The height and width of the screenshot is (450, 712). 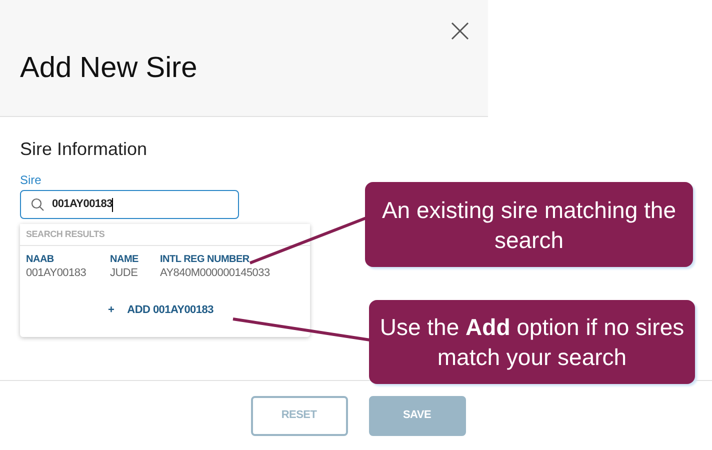 I want to click on callout: An existing sire matching the search, so click(x=529, y=224).